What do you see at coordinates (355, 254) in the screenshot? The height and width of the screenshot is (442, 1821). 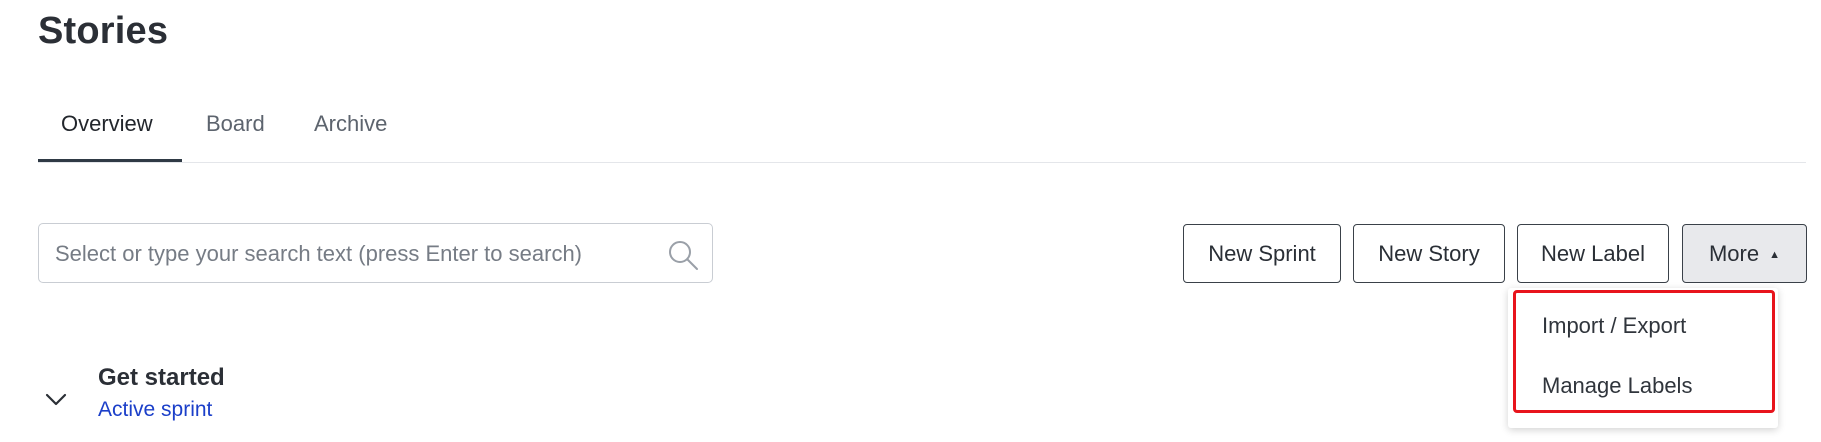 I see `search-input` at bounding box center [355, 254].